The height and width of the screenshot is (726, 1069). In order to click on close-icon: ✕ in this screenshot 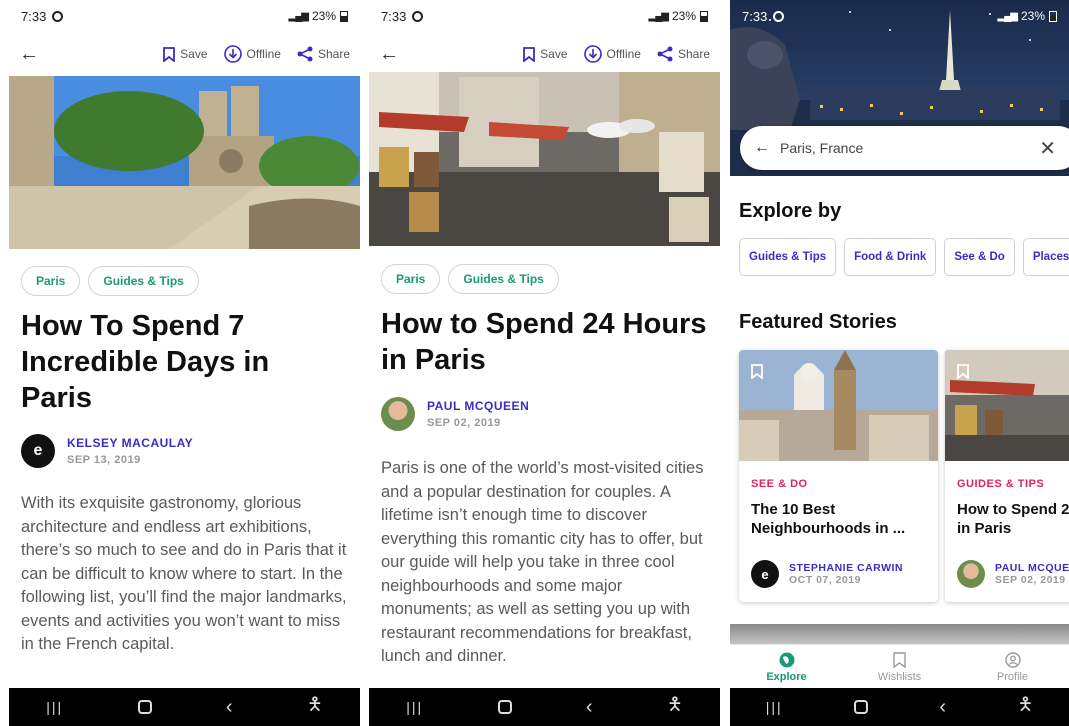, I will do `click(1052, 148)`.